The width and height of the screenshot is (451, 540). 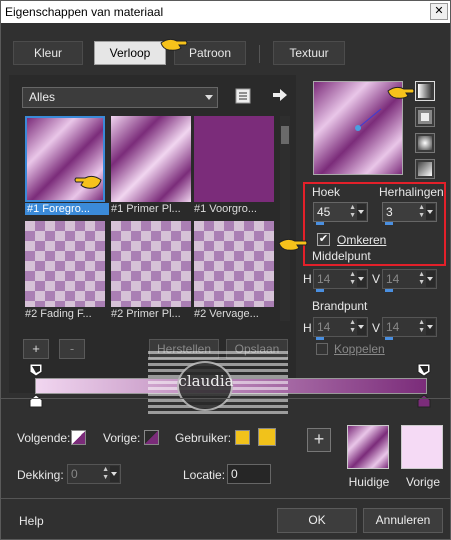 I want to click on remove-gradient-button: -, so click(x=72, y=349).